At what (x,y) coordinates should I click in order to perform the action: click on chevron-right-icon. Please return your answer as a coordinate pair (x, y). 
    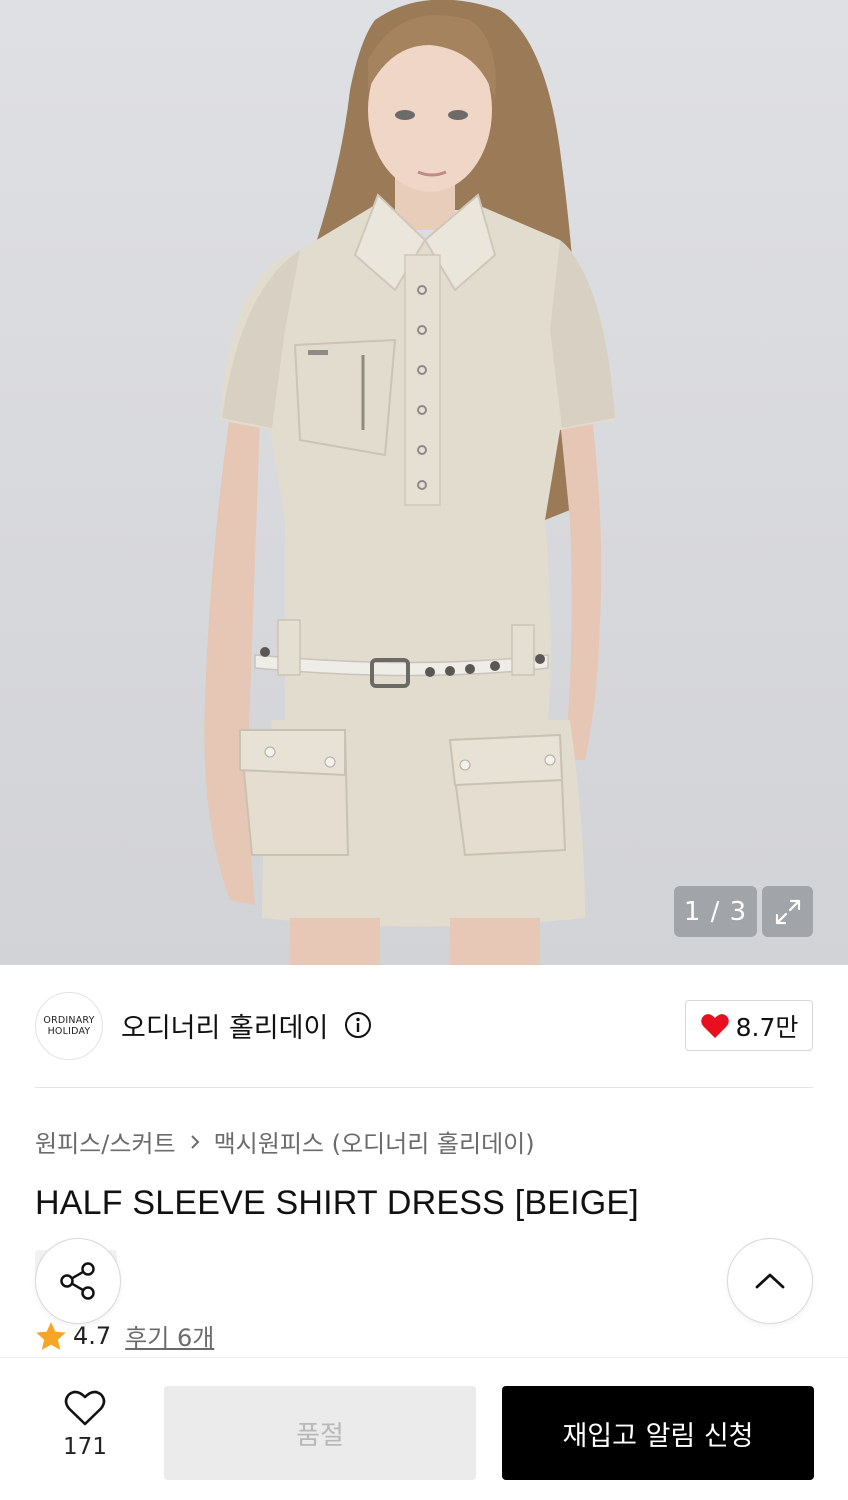
    Looking at the image, I should click on (194, 1141).